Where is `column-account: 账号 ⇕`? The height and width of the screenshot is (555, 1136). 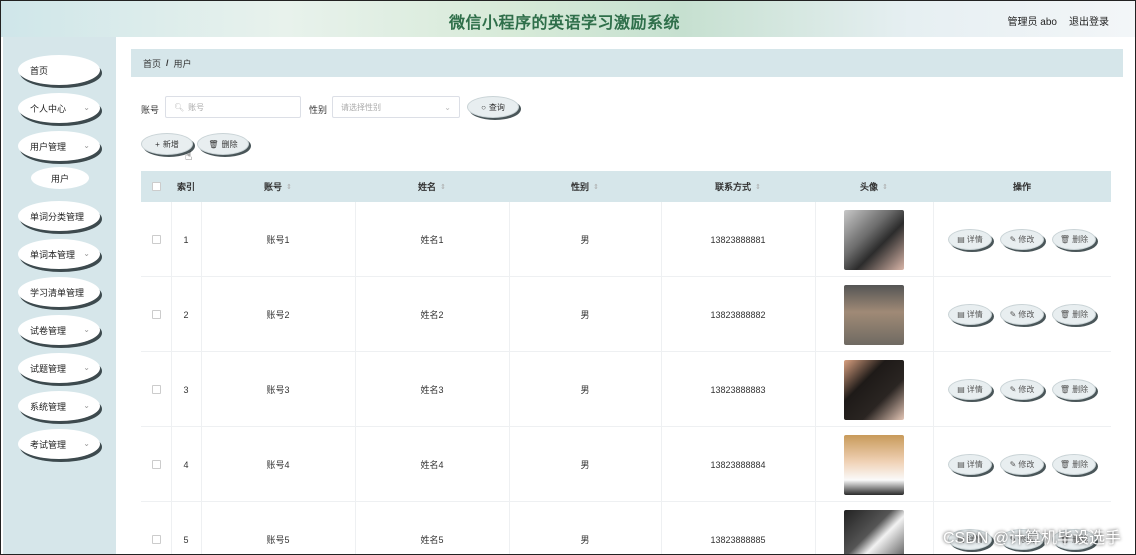
column-account: 账号 ⇕ is located at coordinates (278, 186).